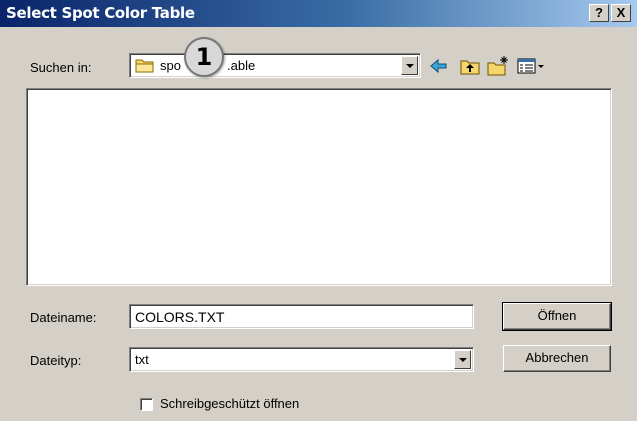 The image size is (637, 421). I want to click on filetype-dropdown-arrow, so click(462, 359).